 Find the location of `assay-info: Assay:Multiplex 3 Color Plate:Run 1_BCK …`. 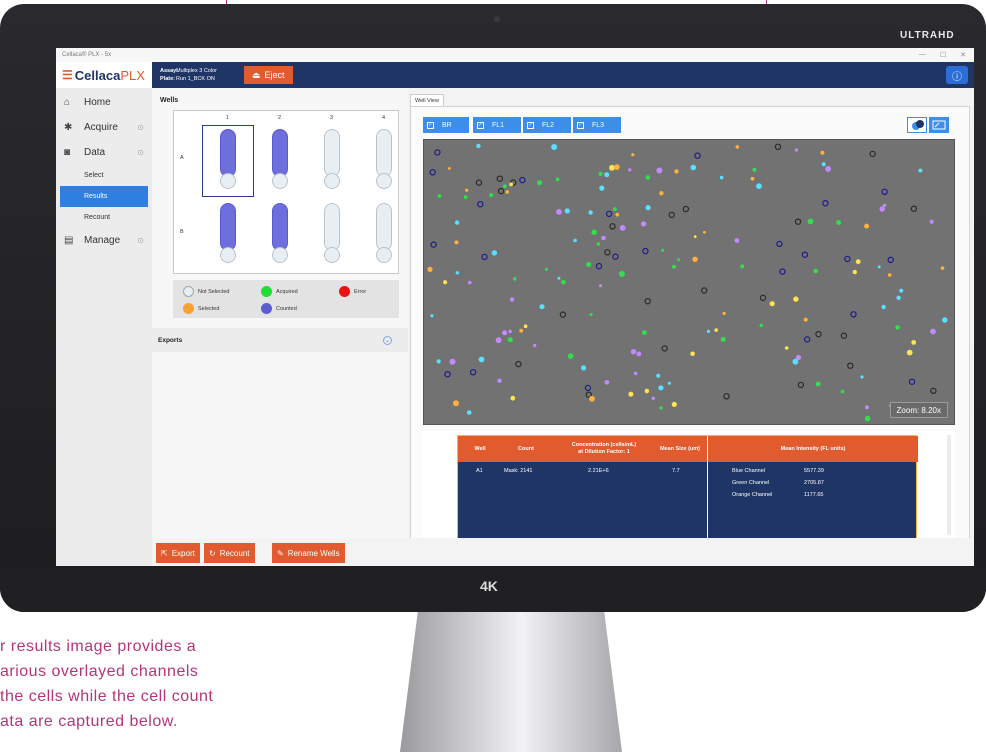

assay-info: Assay:Multiplex 3 Color Plate:Run 1_BCK … is located at coordinates (200, 75).